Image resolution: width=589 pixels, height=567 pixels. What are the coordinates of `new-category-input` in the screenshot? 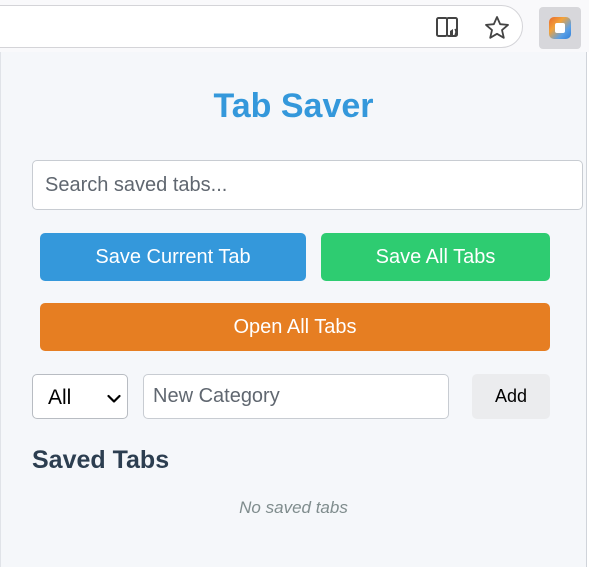 It's located at (296, 396).